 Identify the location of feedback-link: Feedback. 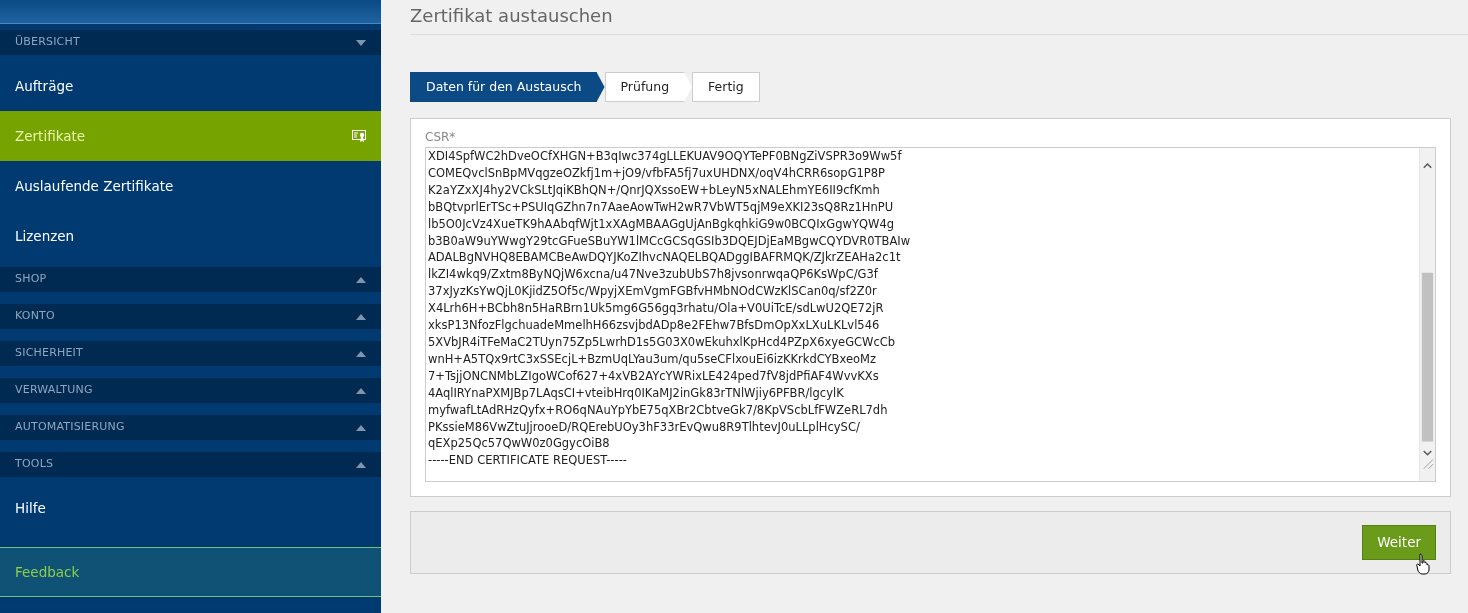
(190, 572).